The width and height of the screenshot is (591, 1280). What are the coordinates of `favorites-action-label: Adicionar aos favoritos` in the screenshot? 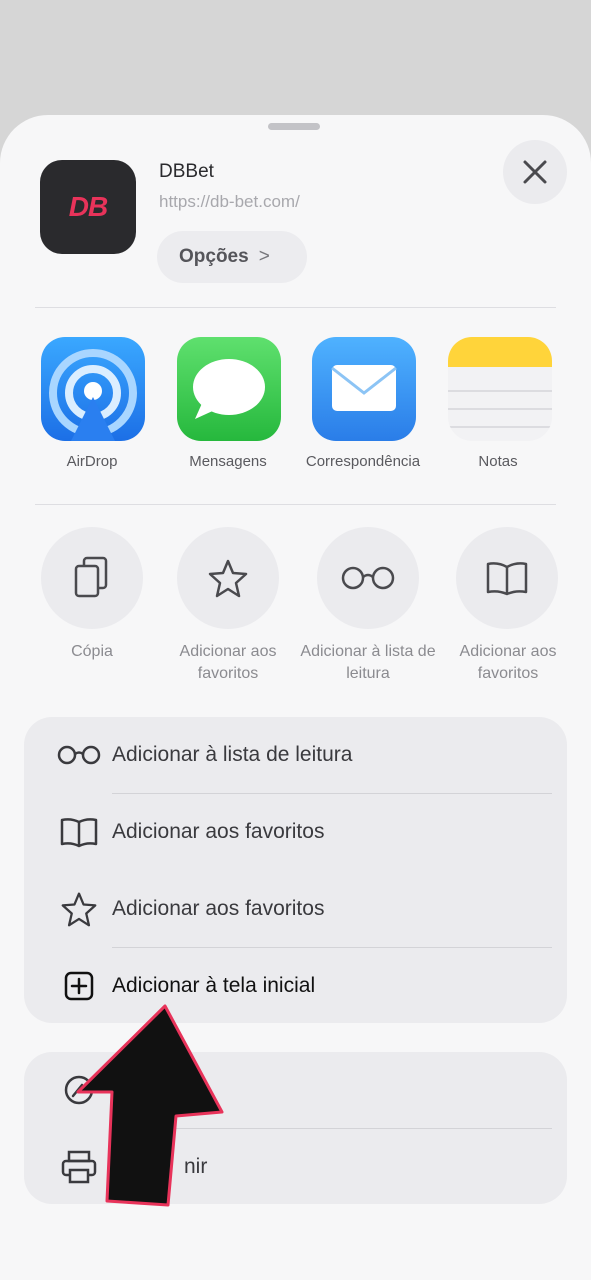 It's located at (228, 662).